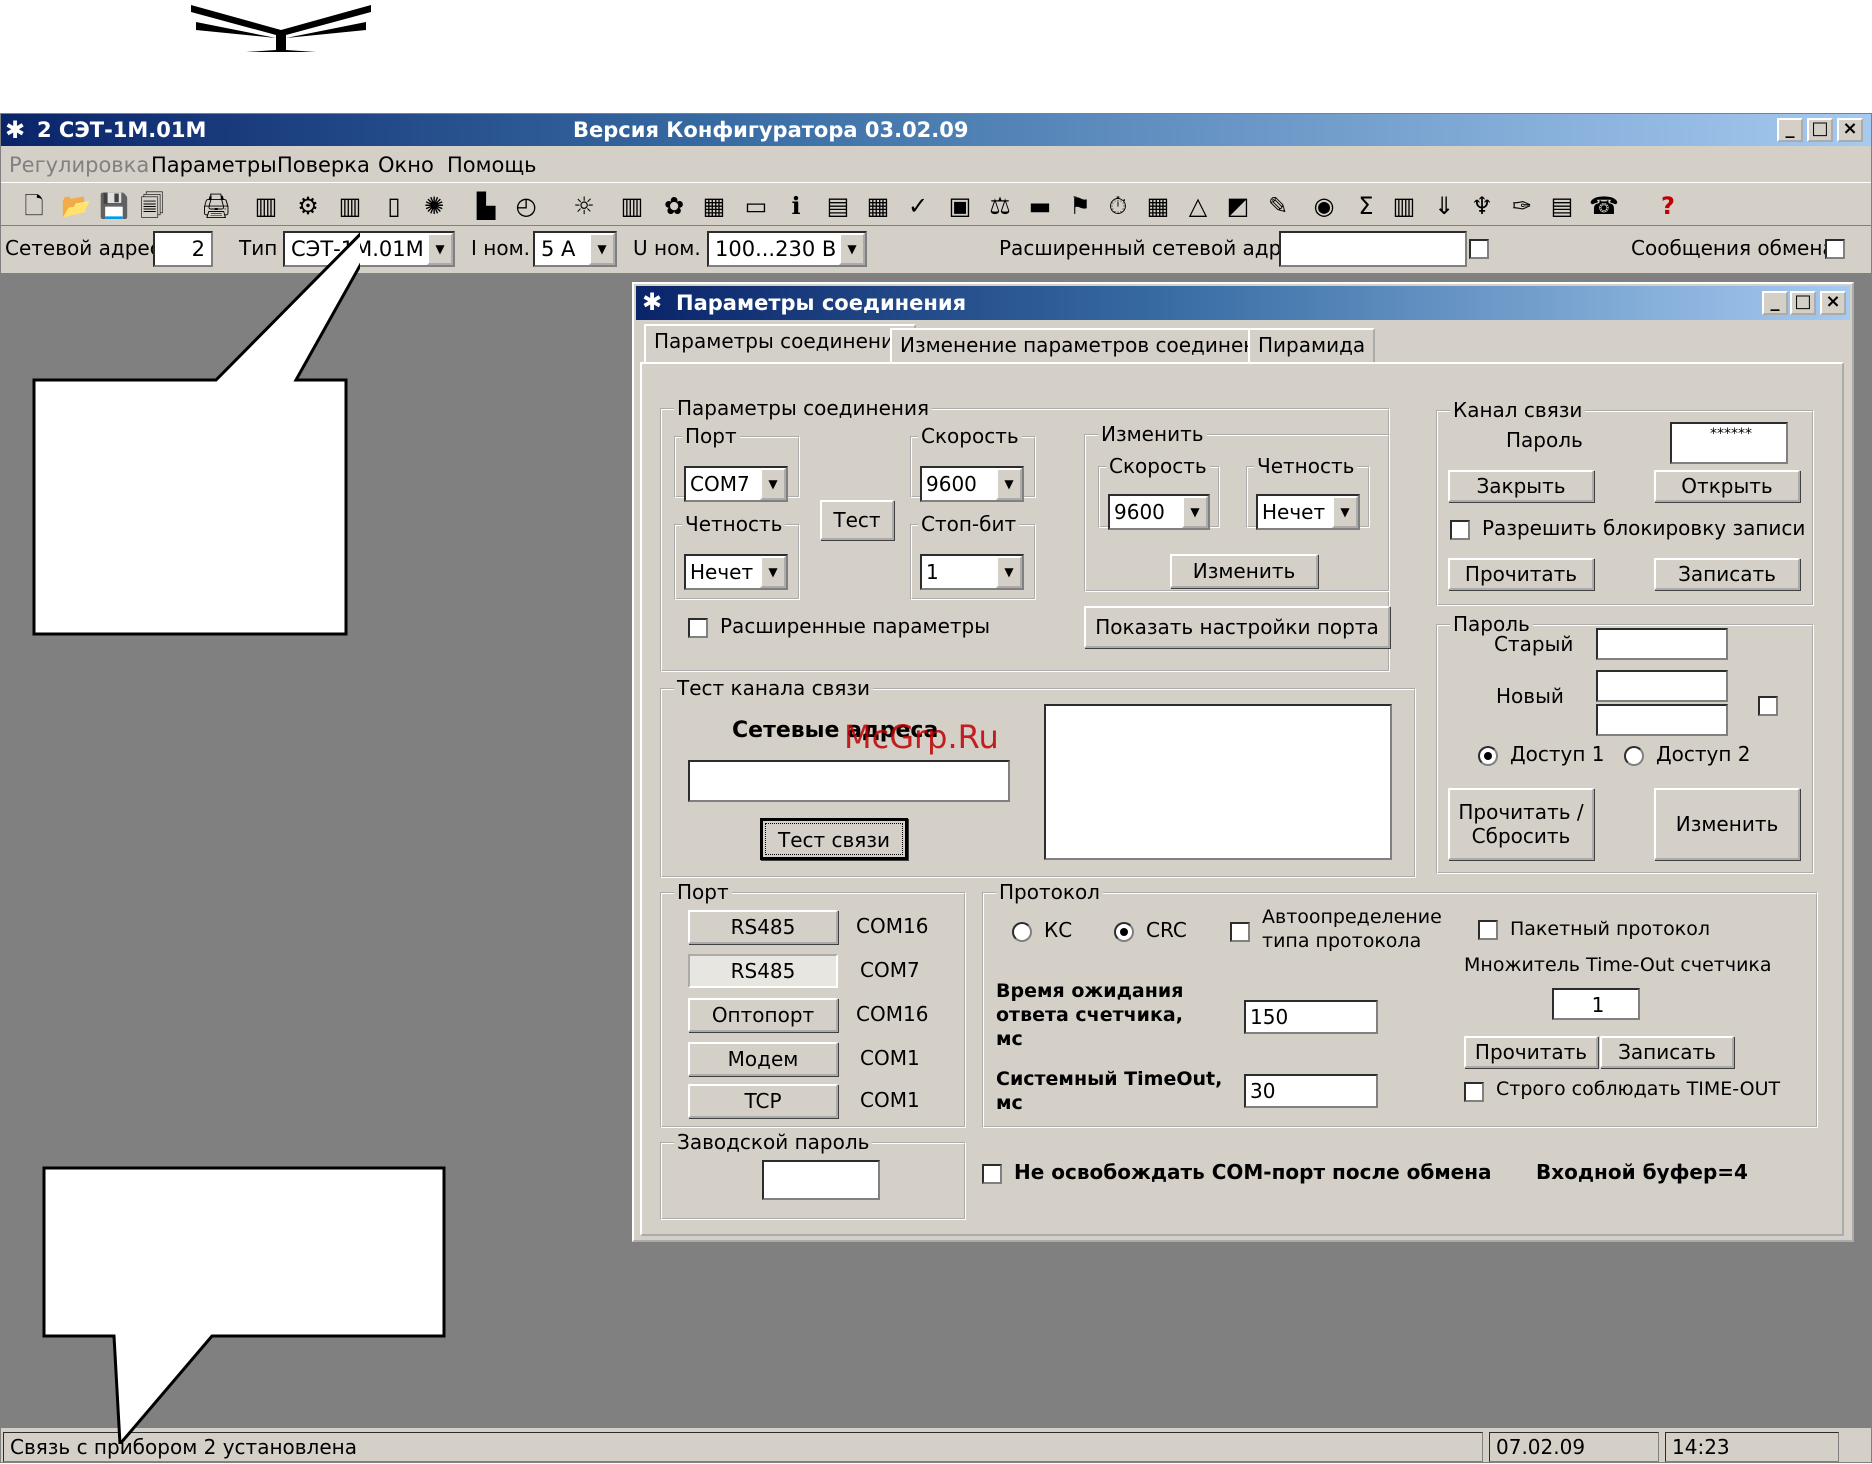 The height and width of the screenshot is (1464, 1872). What do you see at coordinates (1237, 627) in the screenshot?
I see `show-port-settings-button: Показать настройки порта` at bounding box center [1237, 627].